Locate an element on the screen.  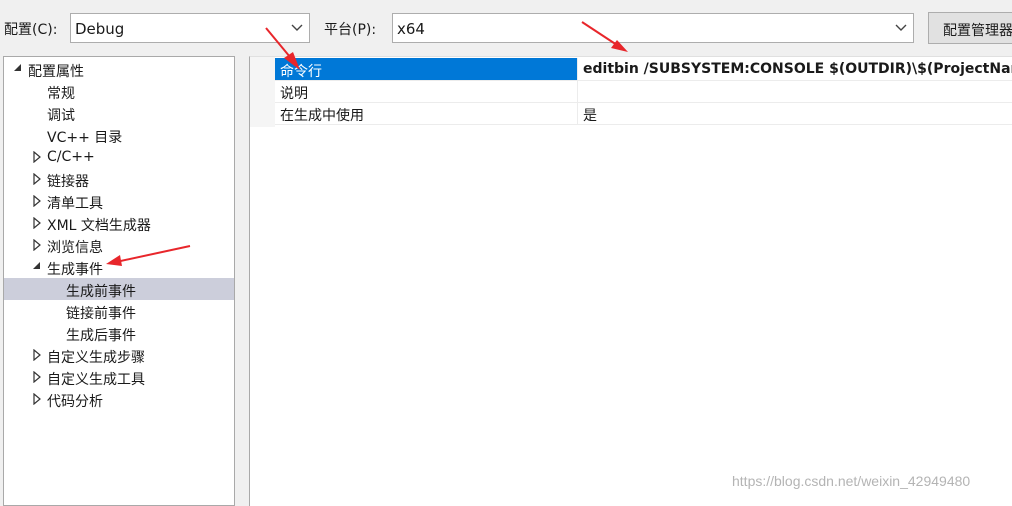
tree-item: 链接前事件 is located at coordinates (119, 311).